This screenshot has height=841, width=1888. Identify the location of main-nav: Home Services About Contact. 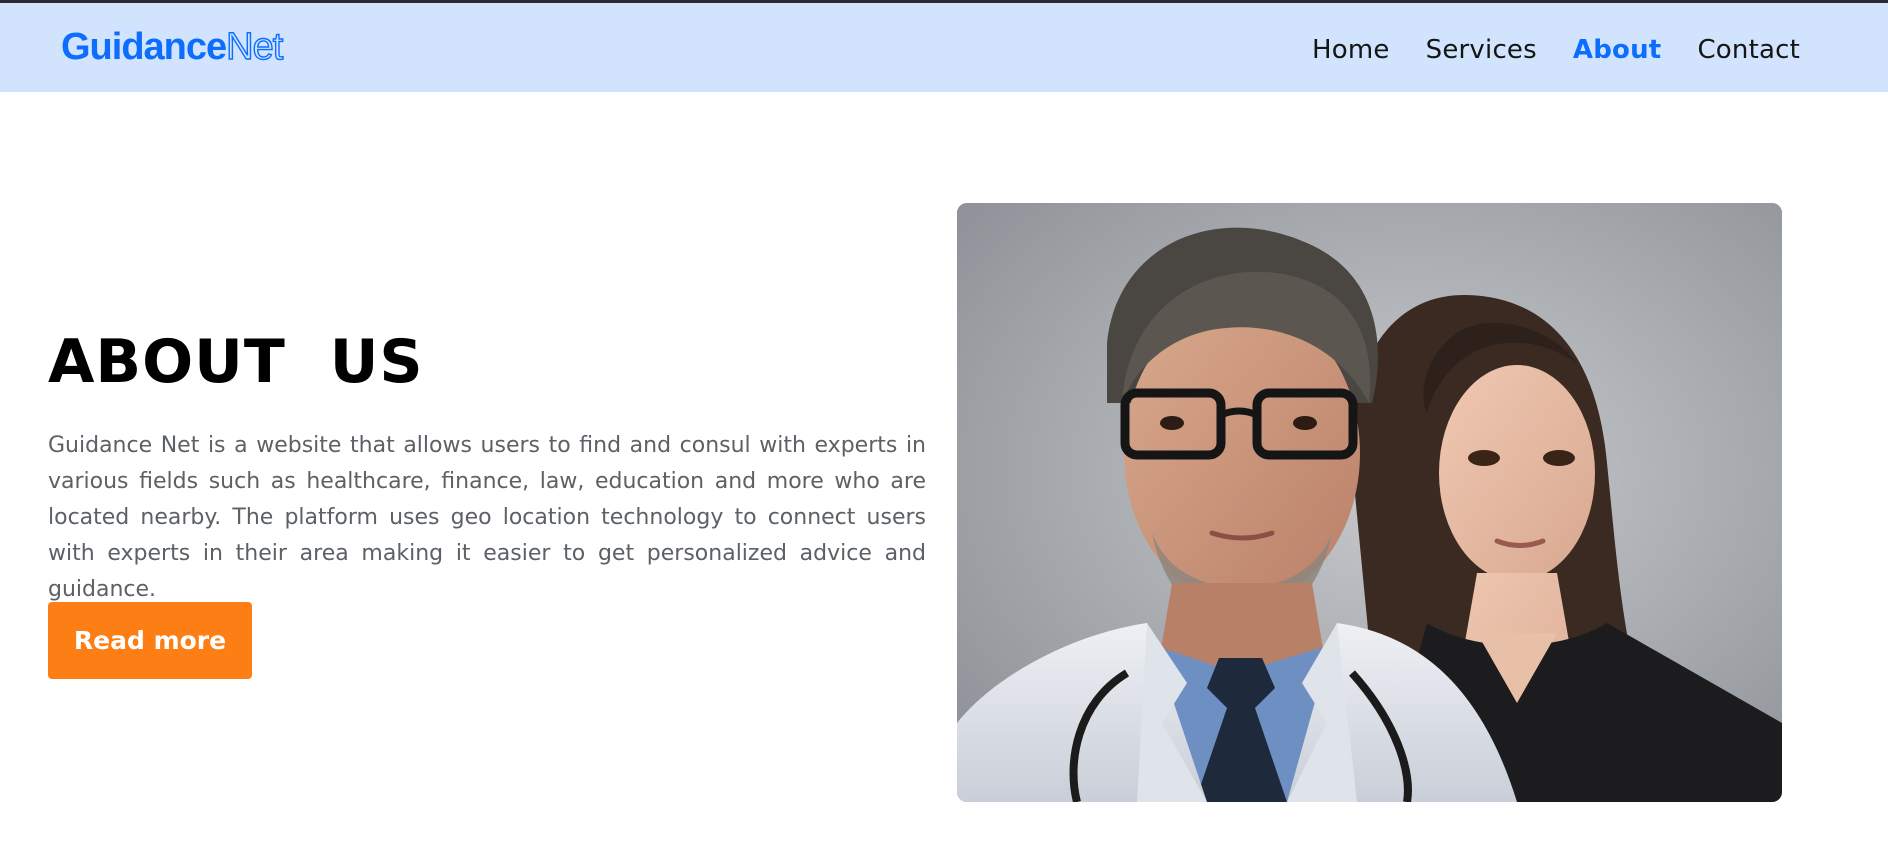
(1556, 50).